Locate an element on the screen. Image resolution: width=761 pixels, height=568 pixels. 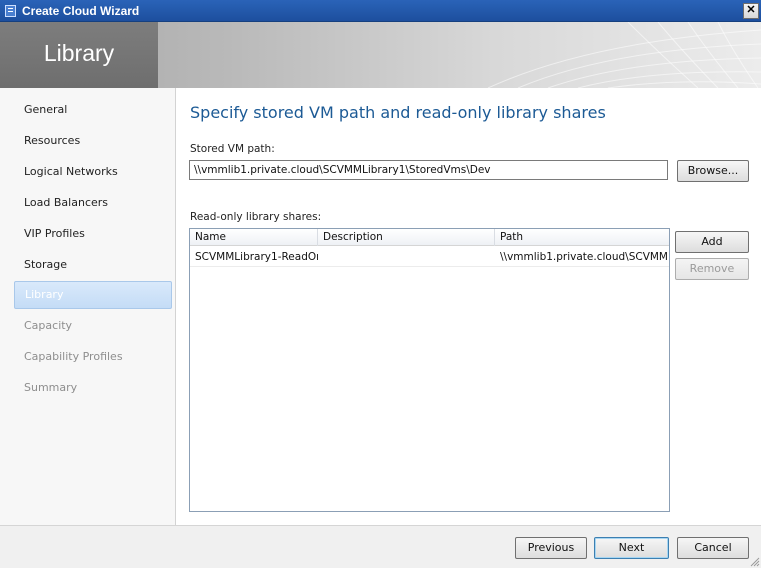
nav-item-logical-networks: Logical Networks is located at coordinates (93, 172).